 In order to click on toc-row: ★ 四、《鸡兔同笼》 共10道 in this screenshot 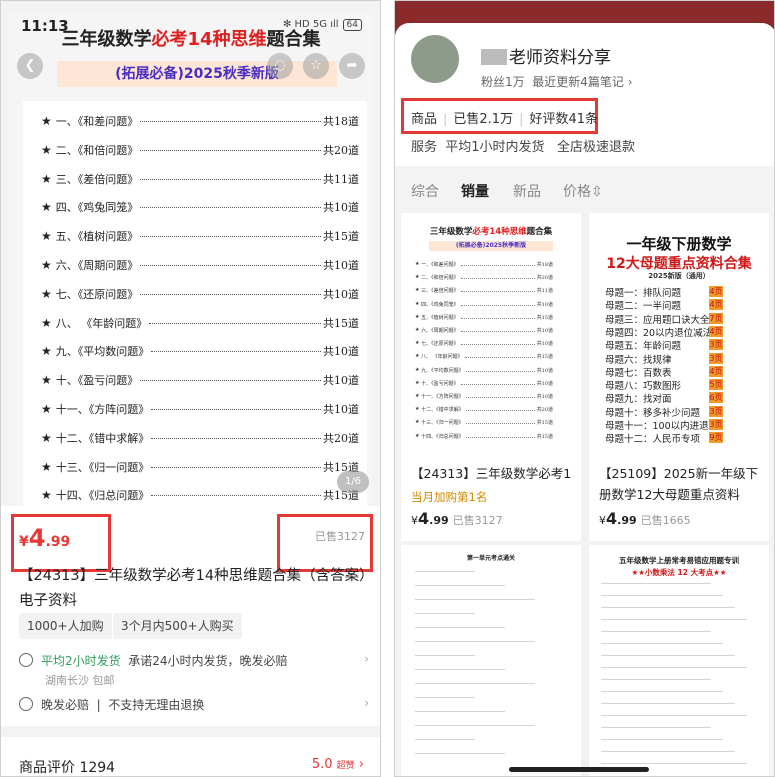, I will do `click(200, 207)`.